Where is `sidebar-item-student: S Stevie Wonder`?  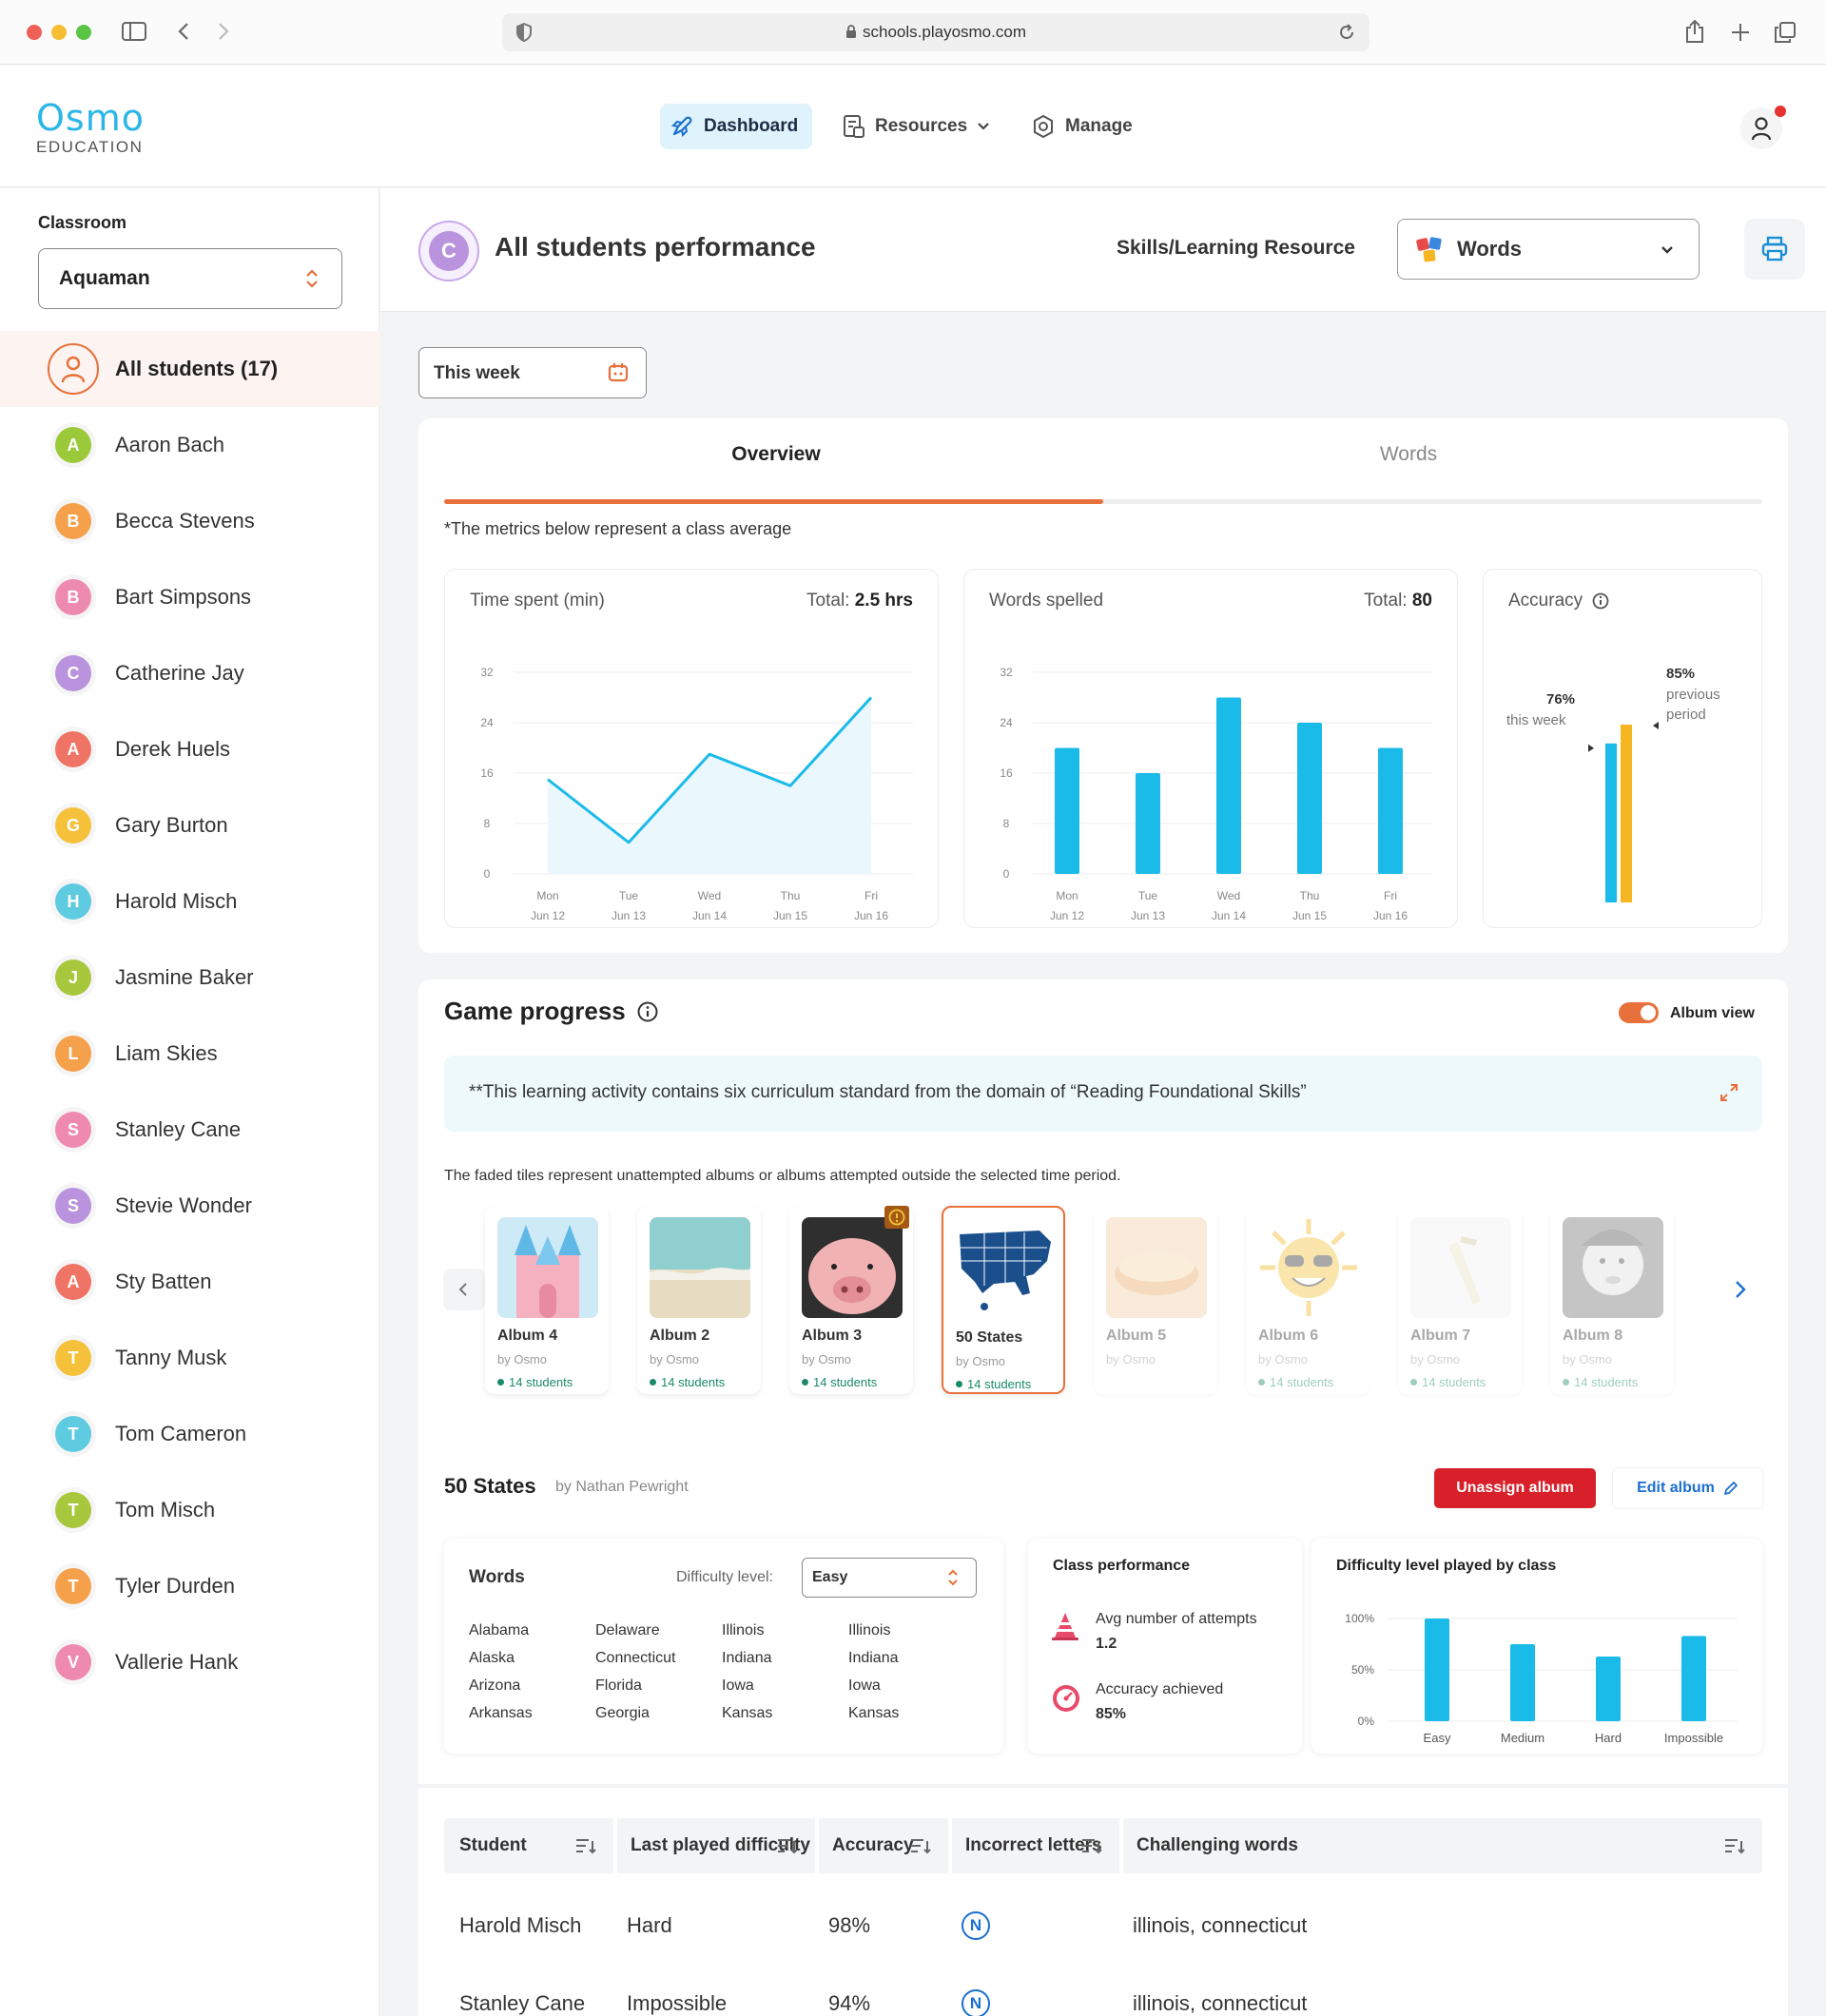
sidebar-item-student: S Stevie Wonder is located at coordinates (190, 1206).